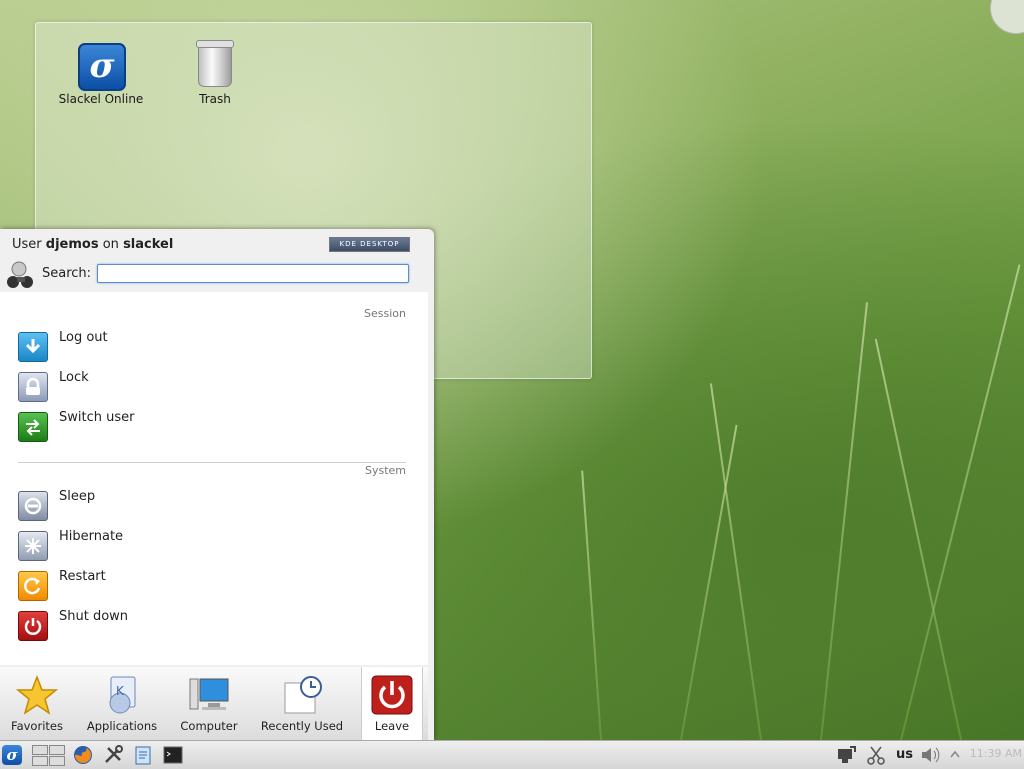 Image resolution: width=1024 pixels, height=769 pixels. What do you see at coordinates (369, 244) in the screenshot?
I see `kde-desktop-badge: KDE DESKTOP` at bounding box center [369, 244].